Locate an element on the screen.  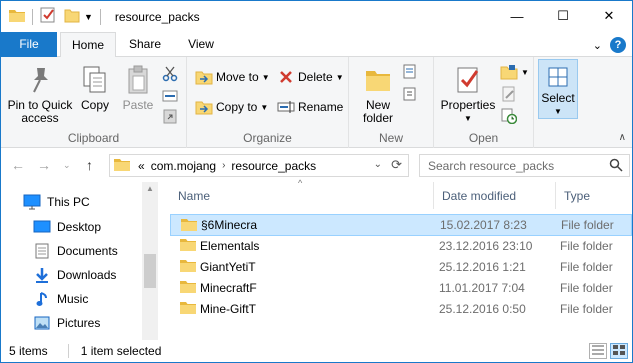
new-folder-button: New folder is located at coordinates (378, 94).